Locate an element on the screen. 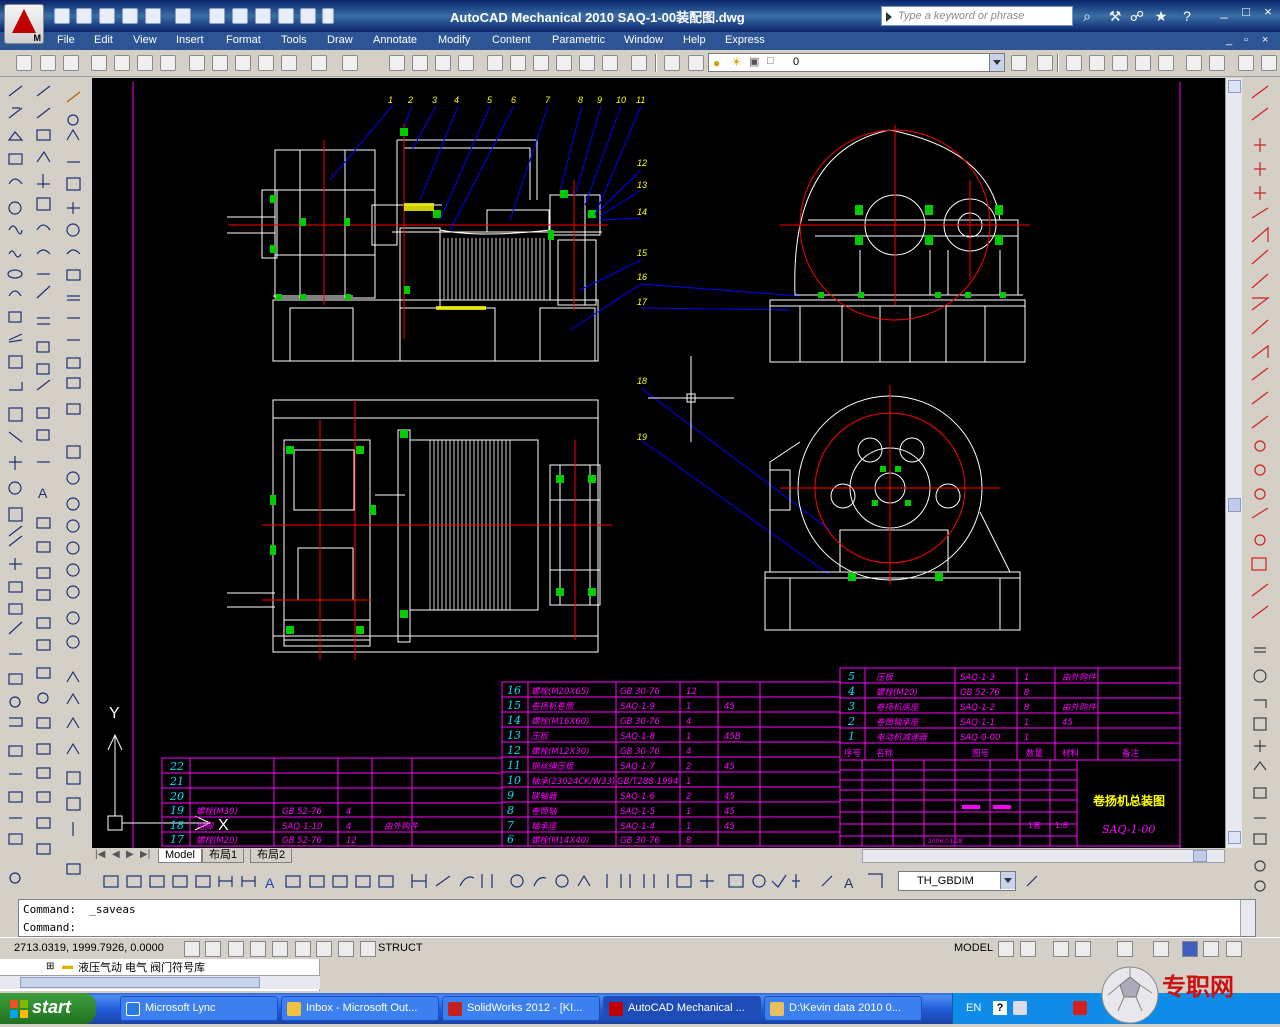  menu-content: Content is located at coordinates (511, 40).